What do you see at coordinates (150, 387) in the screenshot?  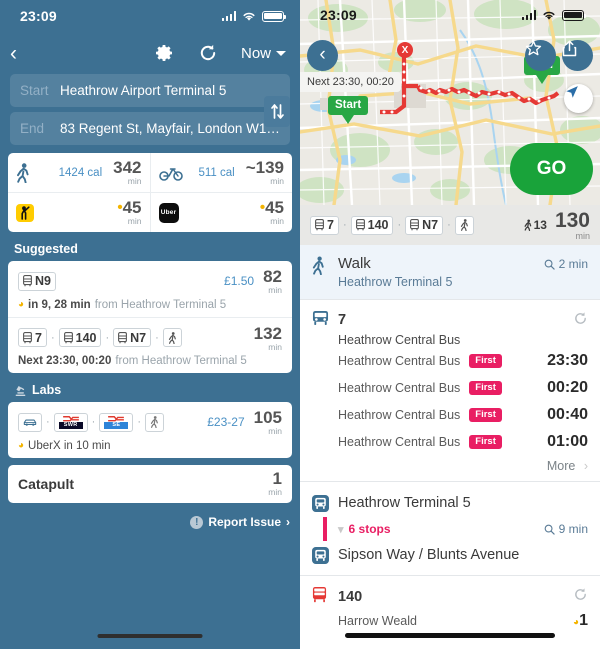 I see `labs-heading: Labs` at bounding box center [150, 387].